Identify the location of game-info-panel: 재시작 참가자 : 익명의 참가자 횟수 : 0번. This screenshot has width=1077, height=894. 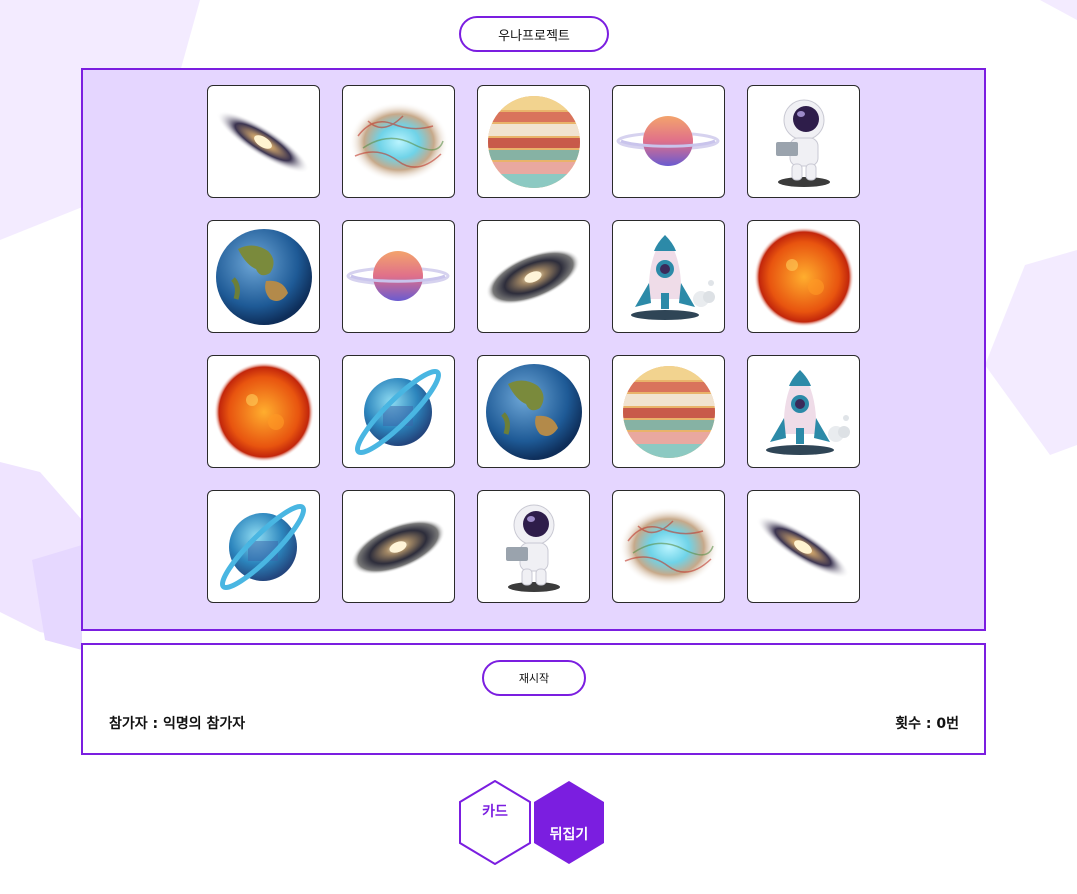
(533, 699).